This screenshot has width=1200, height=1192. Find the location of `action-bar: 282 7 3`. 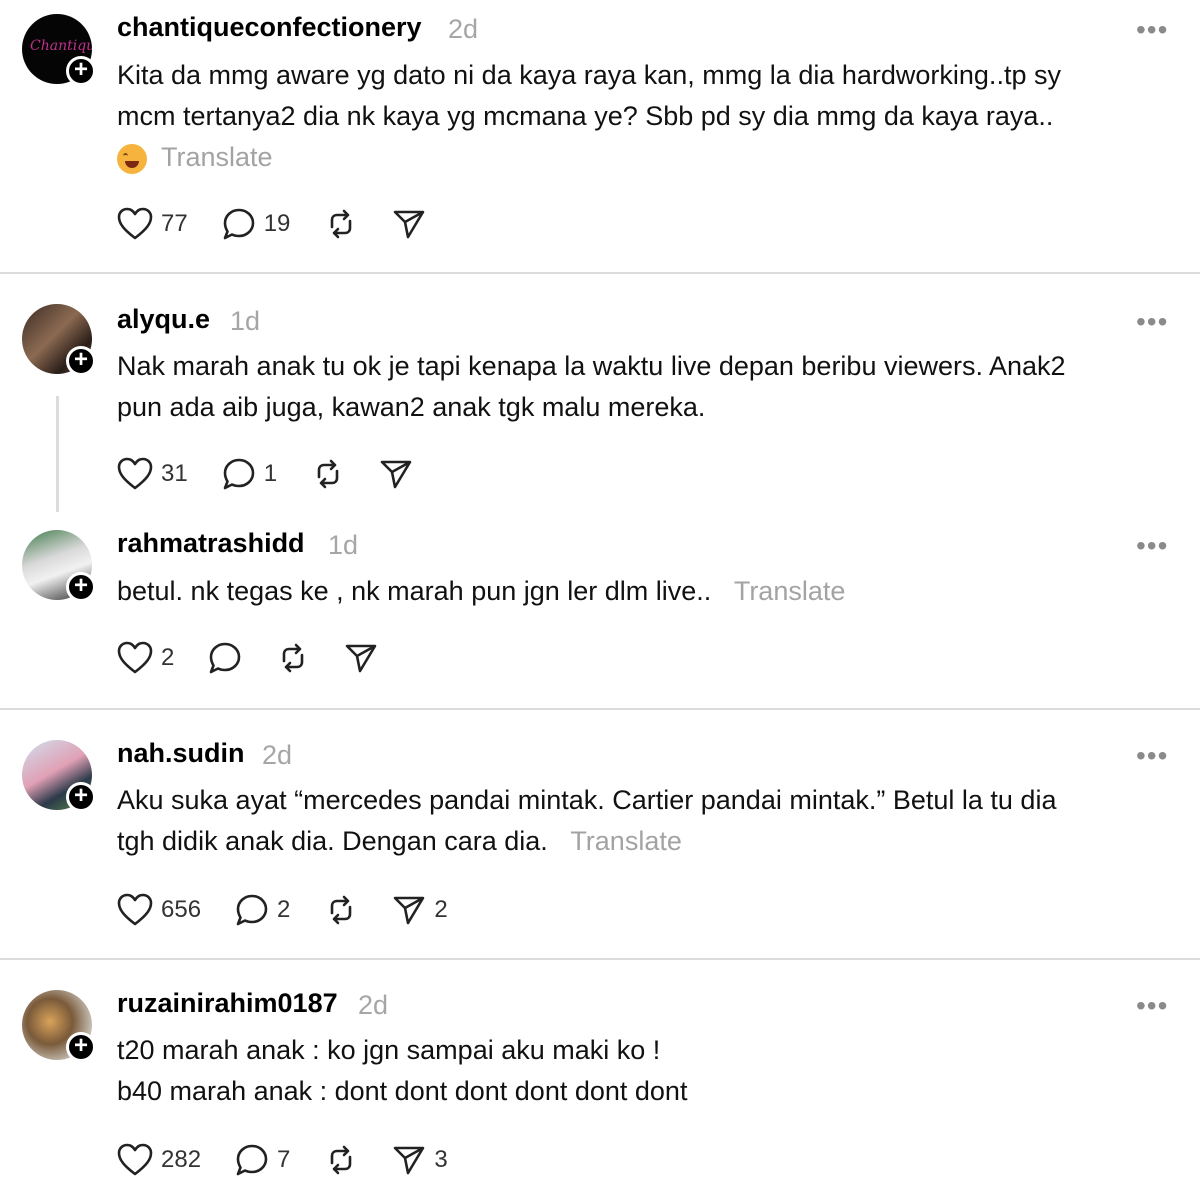

action-bar: 282 7 3 is located at coordinates (299, 1160).